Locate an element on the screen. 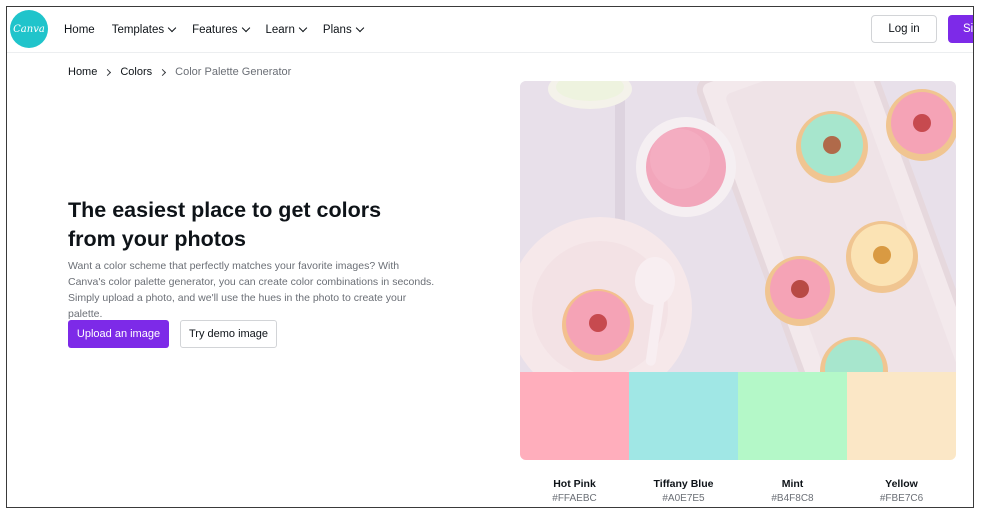 This screenshot has height=512, width=981. main-nav: Home Templates Features Learn Plans is located at coordinates (222, 30).